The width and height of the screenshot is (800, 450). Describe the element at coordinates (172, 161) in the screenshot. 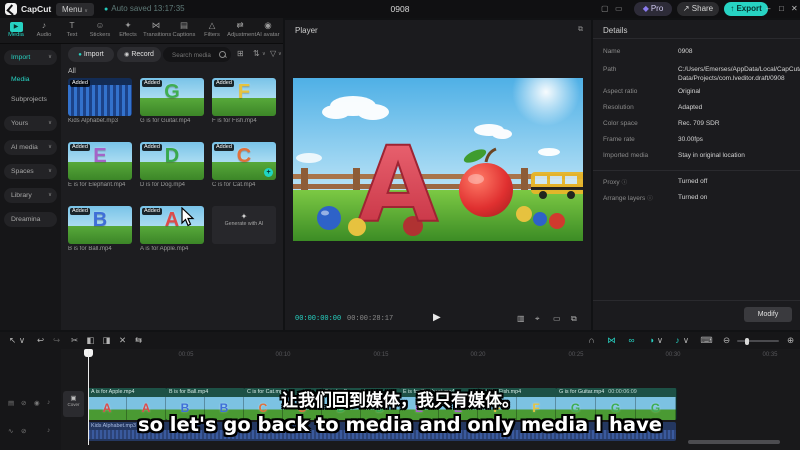

I see `media-item-video: D Added` at that location.